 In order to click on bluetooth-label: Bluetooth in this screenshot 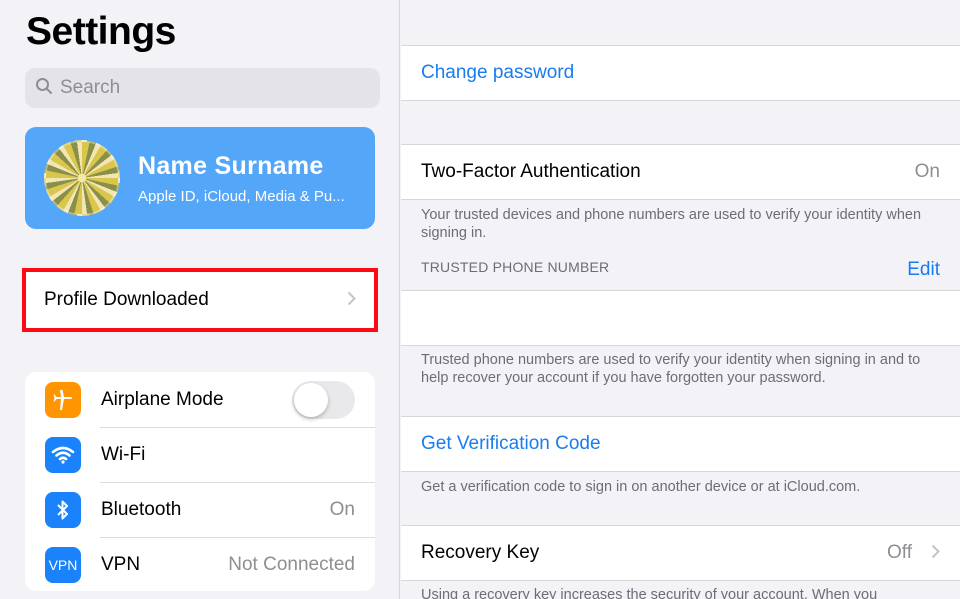, I will do `click(141, 509)`.